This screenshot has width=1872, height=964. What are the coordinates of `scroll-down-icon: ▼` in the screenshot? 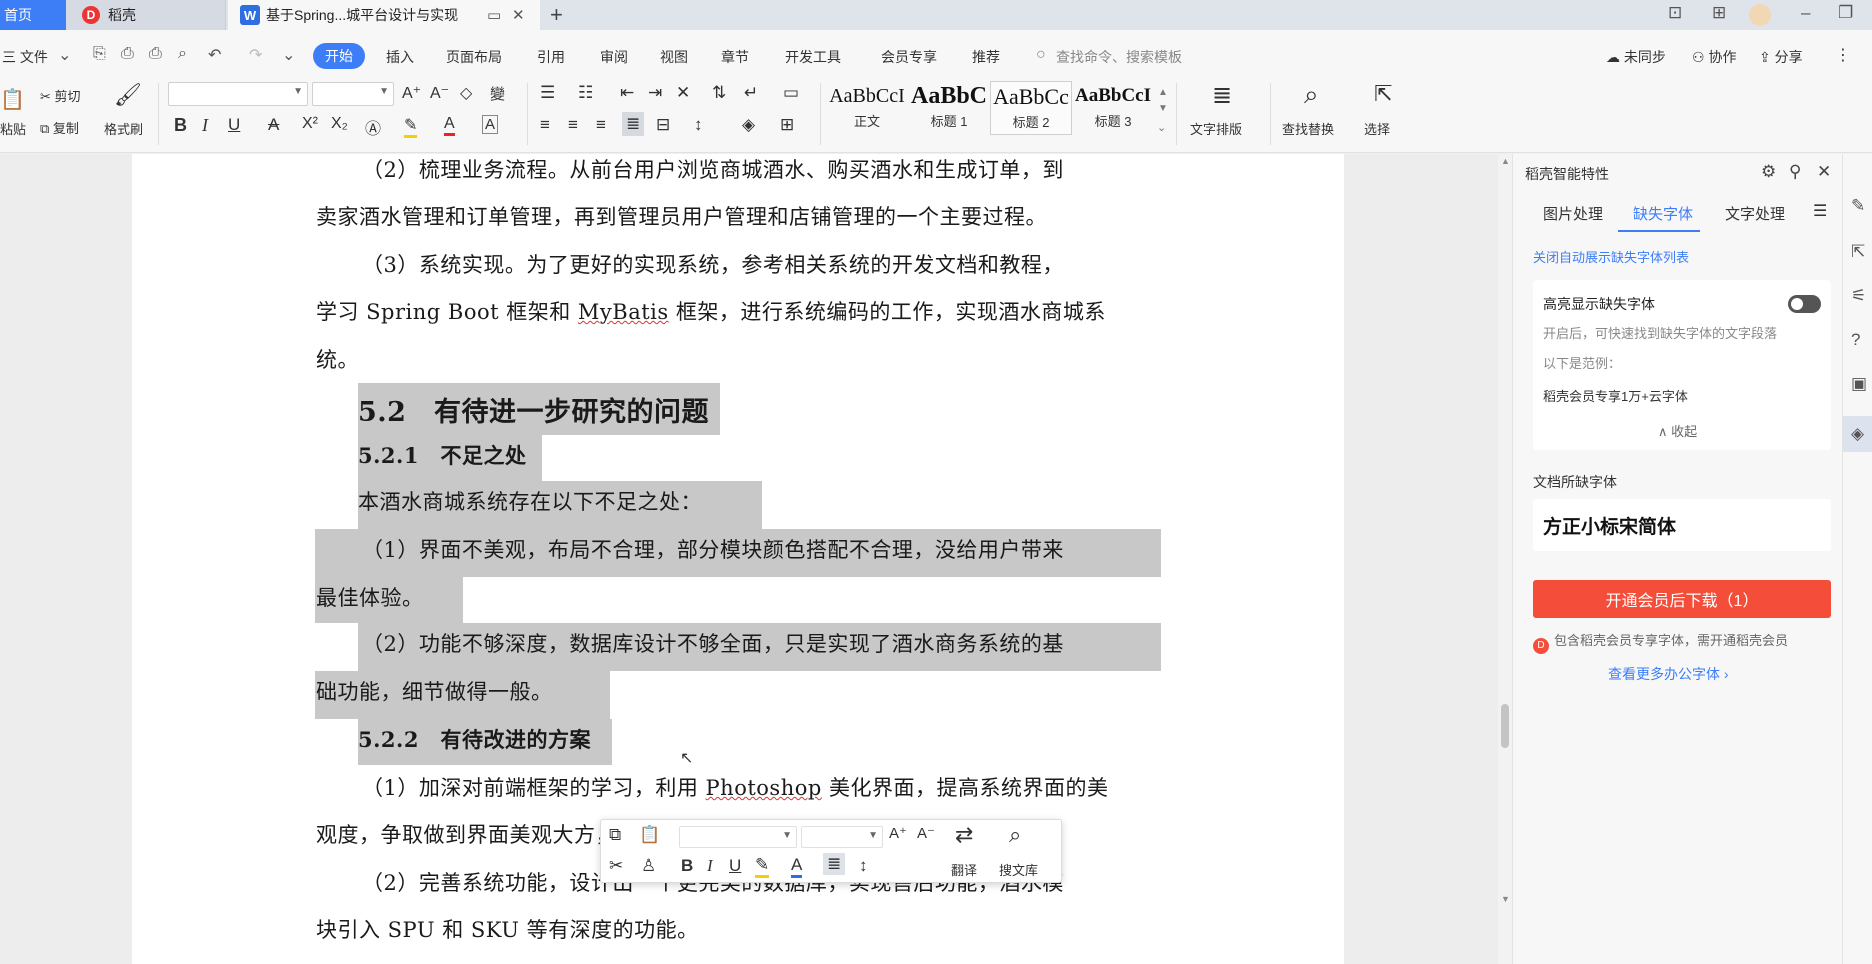 It's located at (1505, 899).